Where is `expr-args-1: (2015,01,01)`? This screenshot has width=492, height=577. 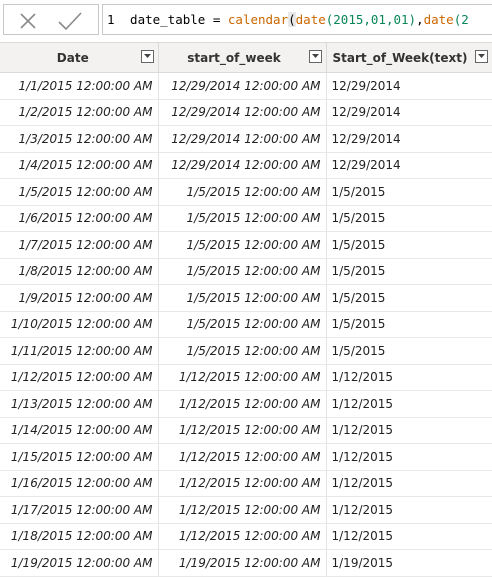
expr-args-1: (2015,01,01) is located at coordinates (371, 19).